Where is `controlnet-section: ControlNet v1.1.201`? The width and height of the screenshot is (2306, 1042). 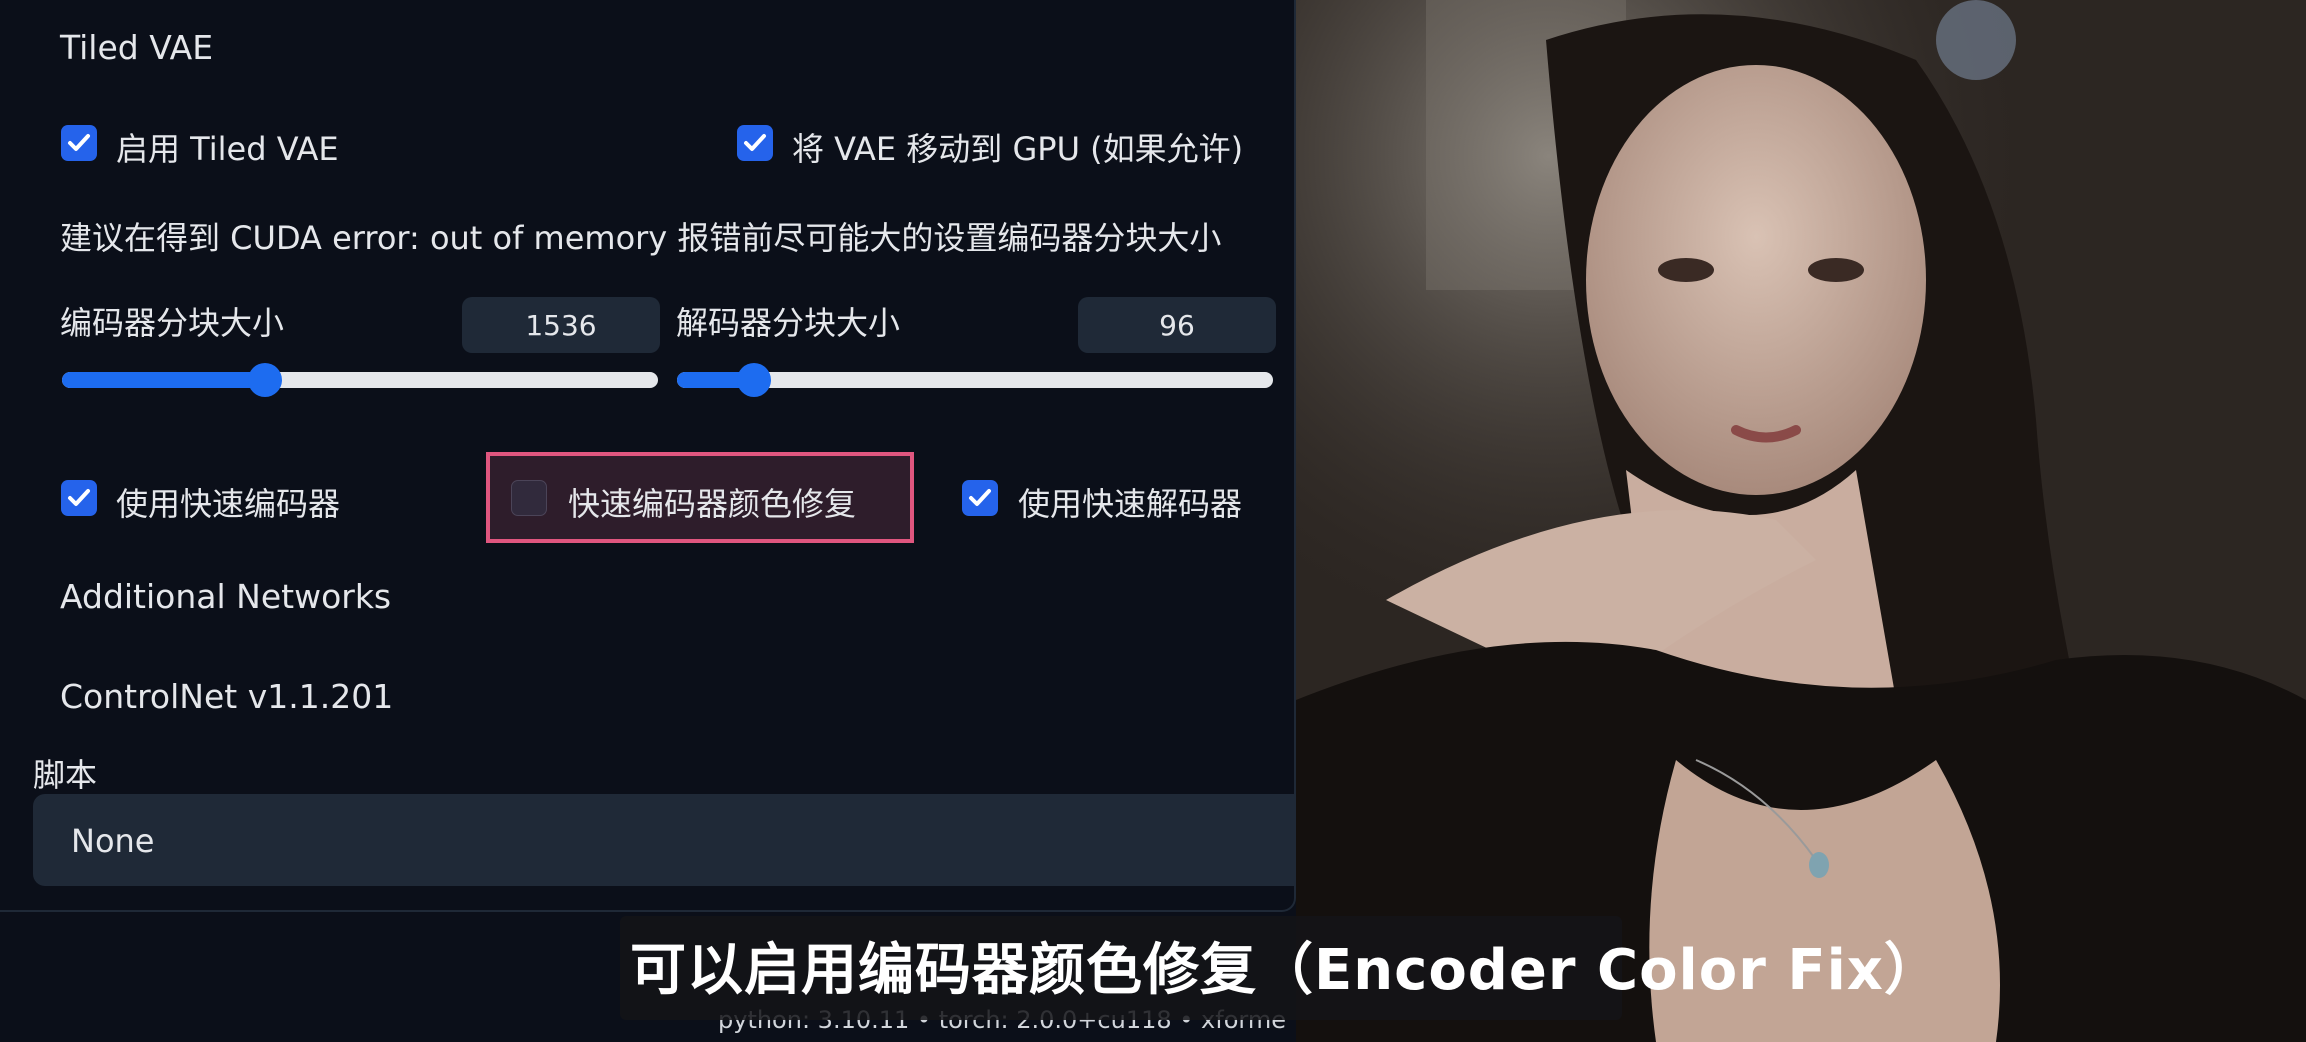
controlnet-section: ControlNet v1.1.201 is located at coordinates (226, 696).